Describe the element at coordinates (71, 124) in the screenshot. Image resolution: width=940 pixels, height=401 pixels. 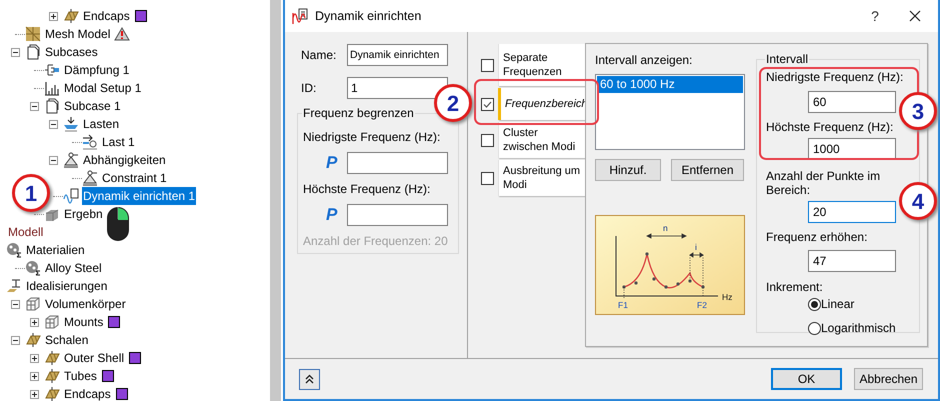
I see `load-icon` at that location.